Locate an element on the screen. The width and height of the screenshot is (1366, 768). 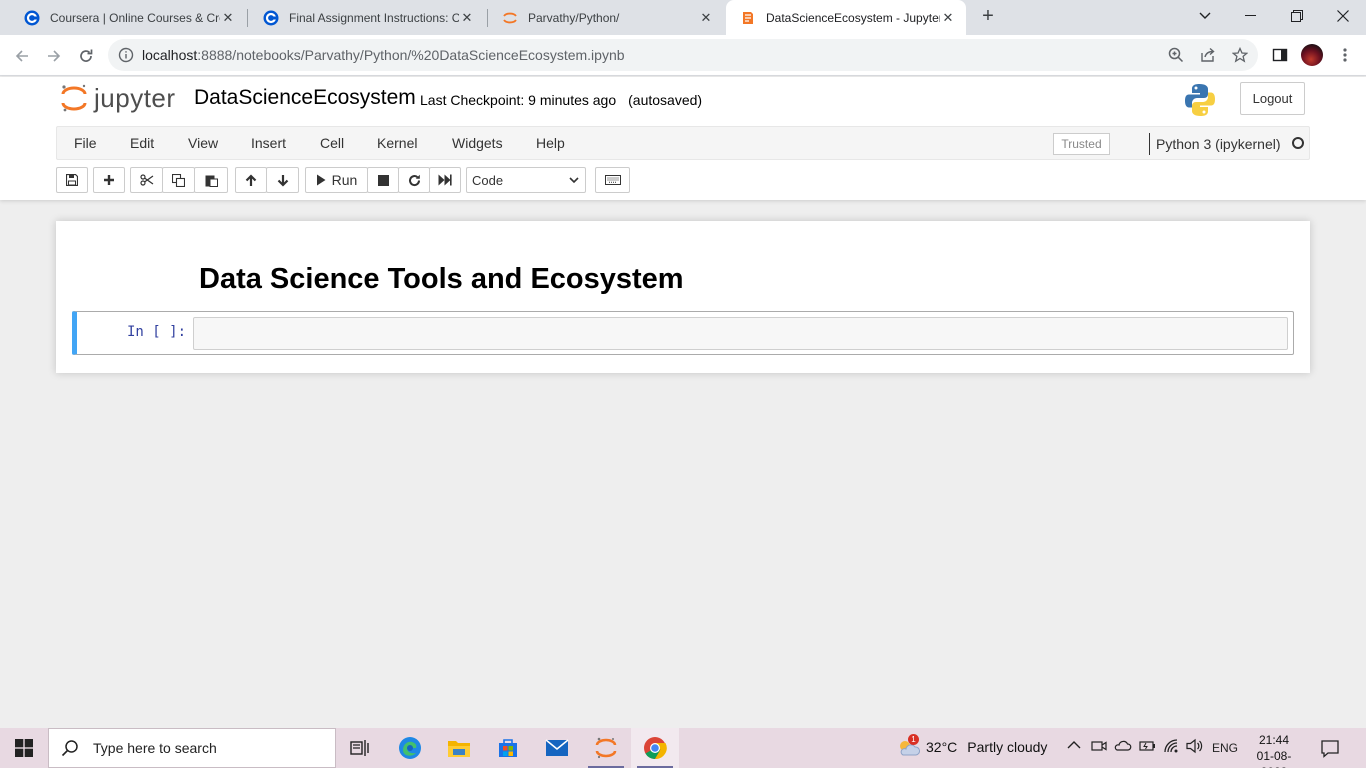
jupyter-wordmark: jupyter is located at coordinates (135, 97).